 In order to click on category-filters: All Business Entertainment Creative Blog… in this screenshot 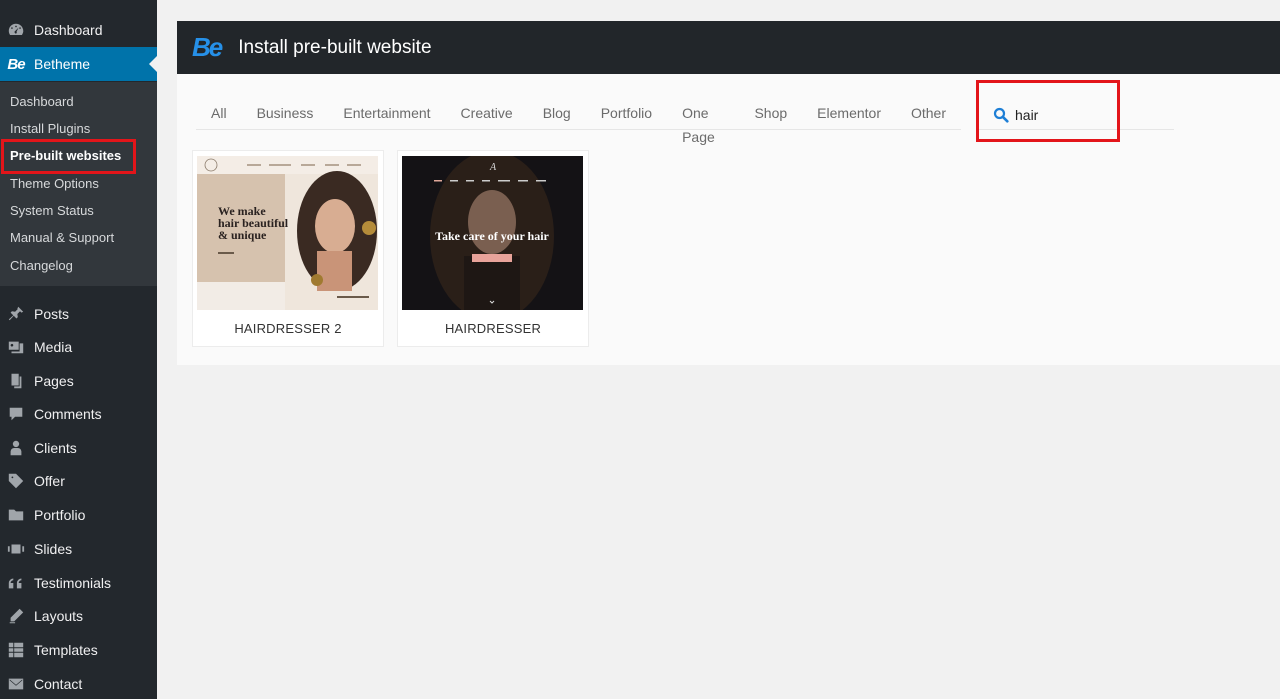, I will do `click(578, 123)`.